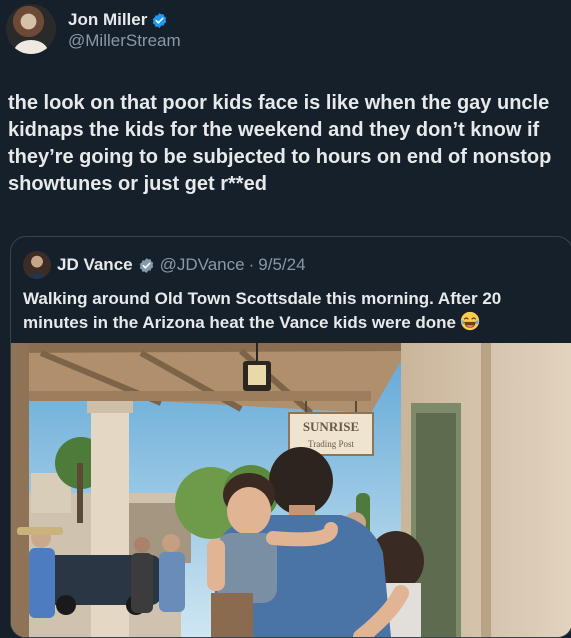 This screenshot has width=571, height=638. I want to click on author-name-line: Jon Miller, so click(124, 20).